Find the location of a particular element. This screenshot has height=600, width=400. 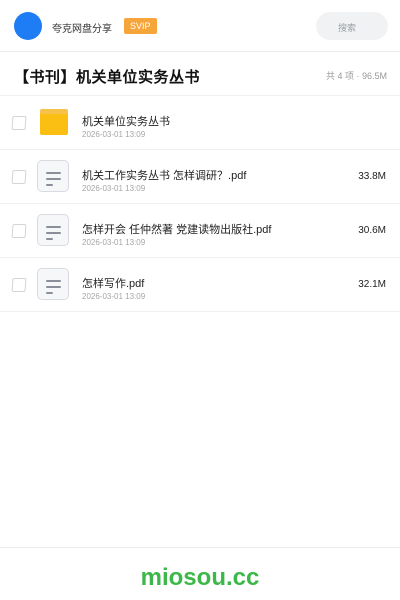

svip-badge: SVIP is located at coordinates (140, 26).